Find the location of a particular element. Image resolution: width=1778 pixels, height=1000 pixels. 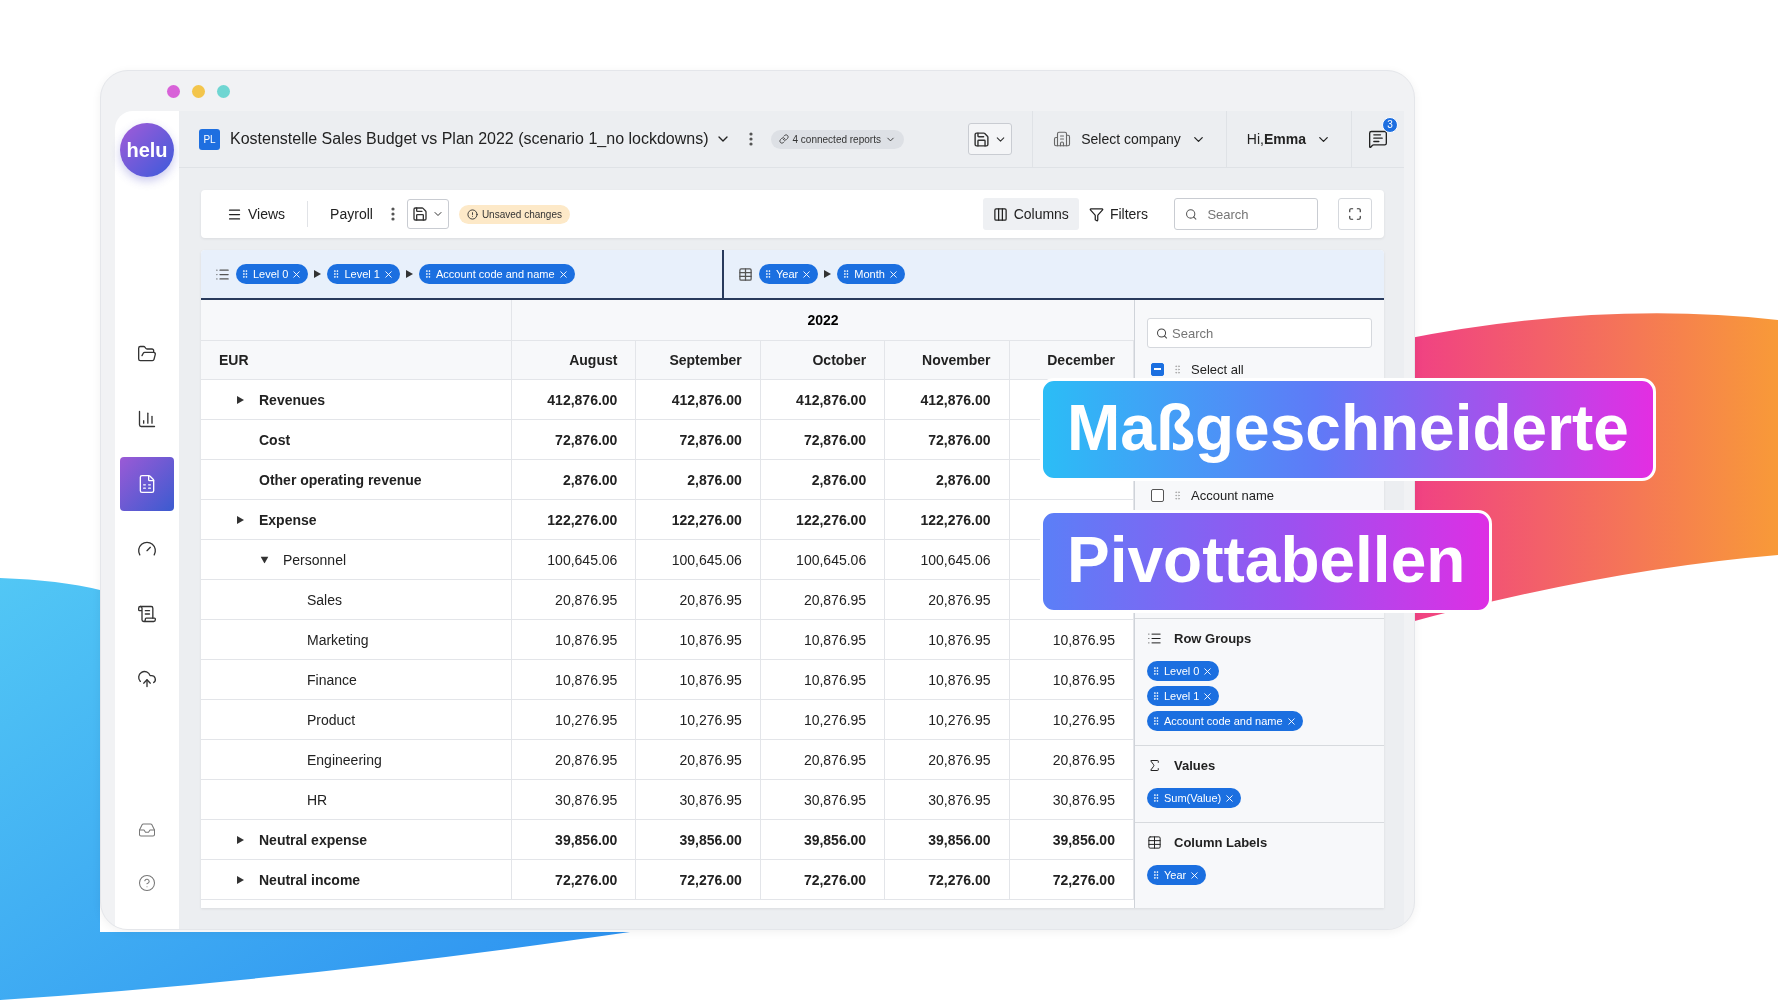

message-icon is located at coordinates (1378, 139).